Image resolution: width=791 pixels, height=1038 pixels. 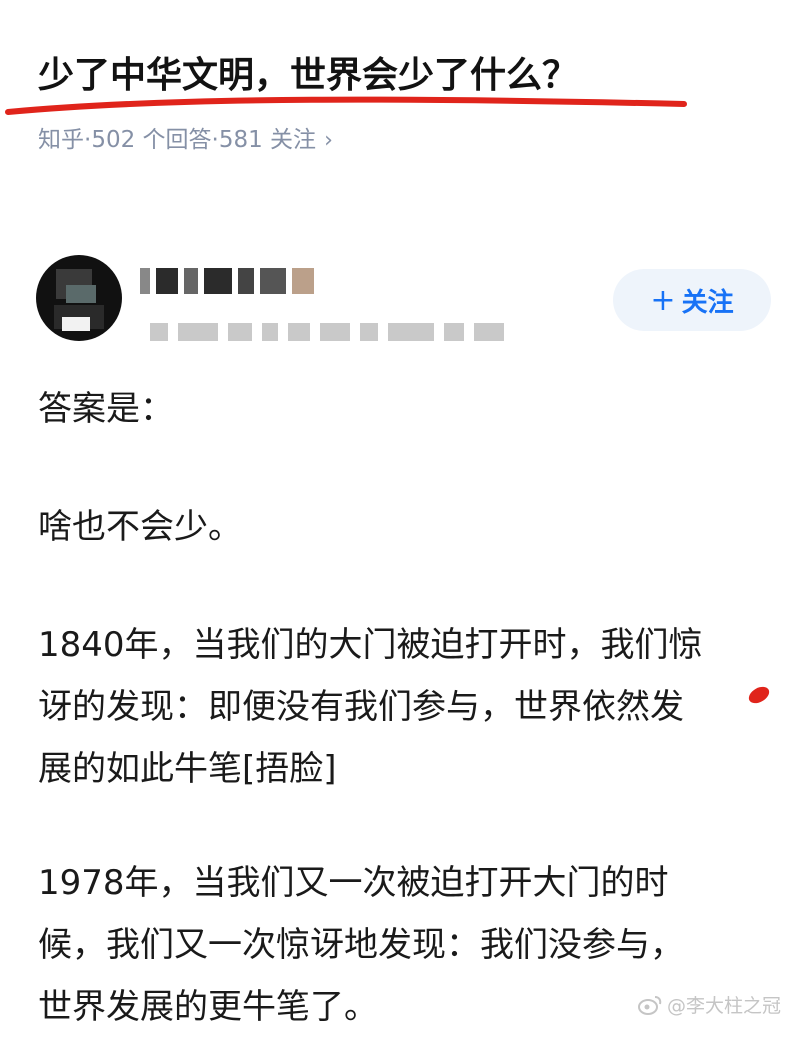 What do you see at coordinates (61, 140) in the screenshot?
I see `question-source: 知乎` at bounding box center [61, 140].